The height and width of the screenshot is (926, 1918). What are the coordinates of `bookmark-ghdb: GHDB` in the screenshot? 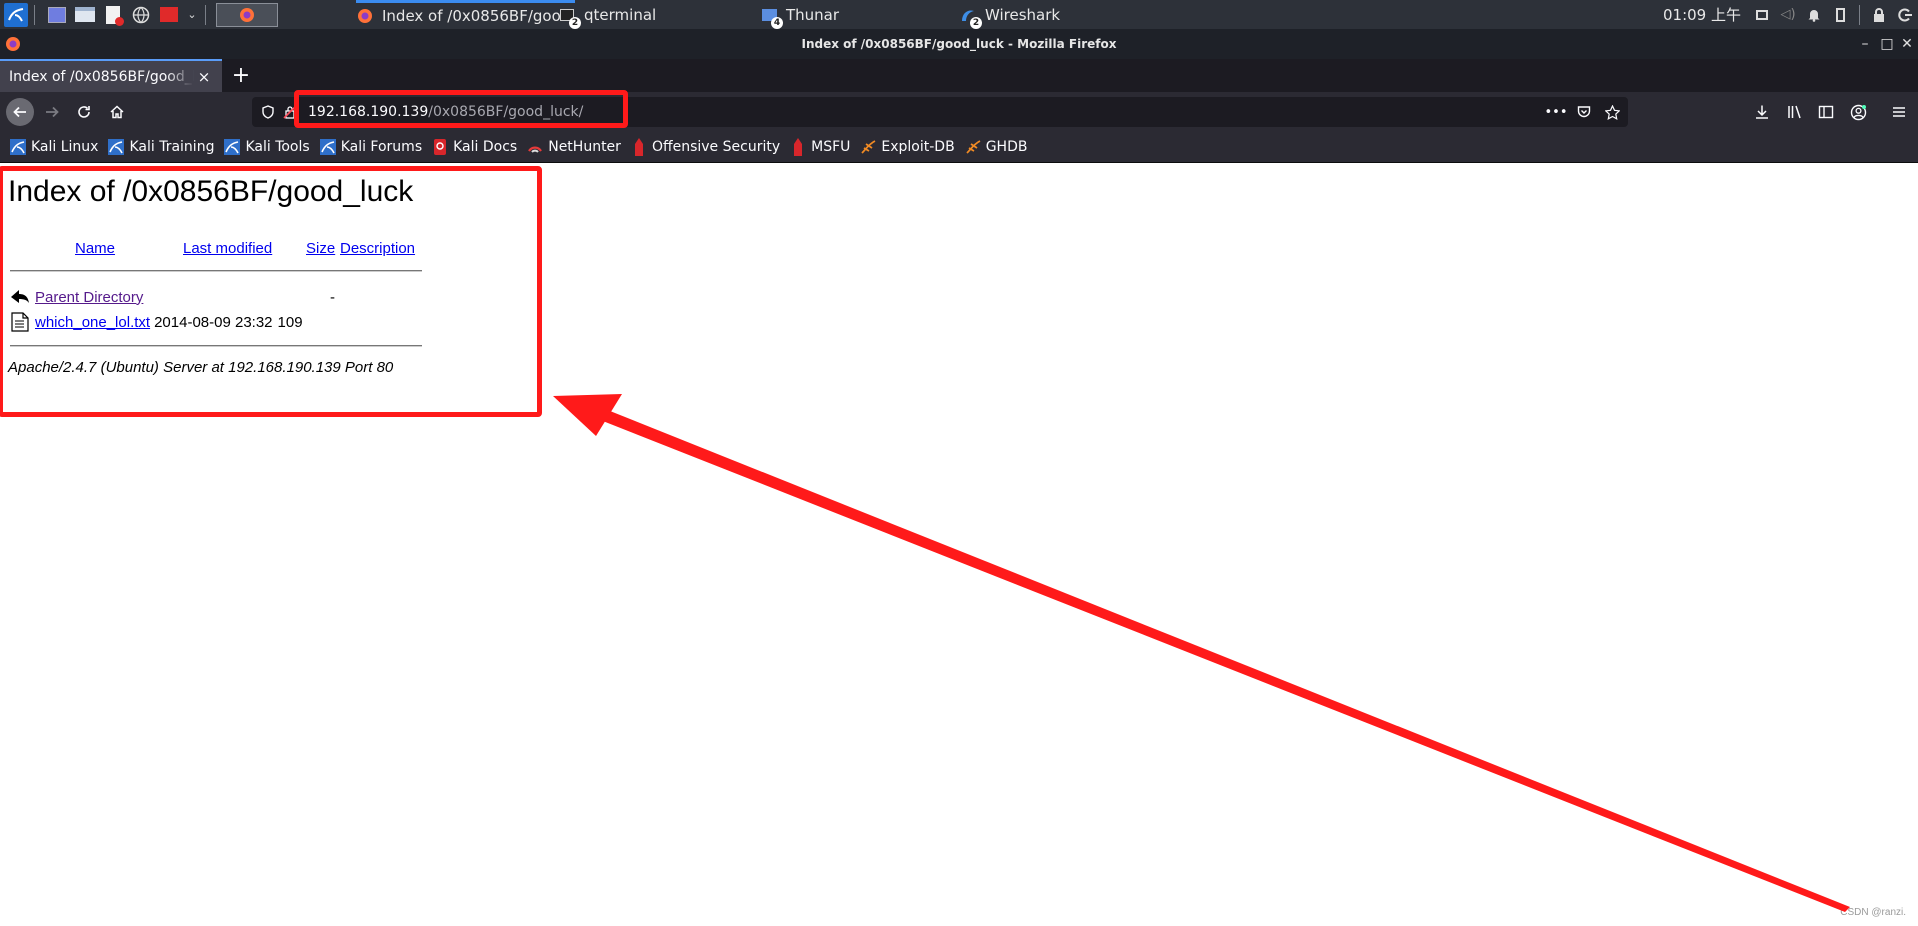 It's located at (996, 147).